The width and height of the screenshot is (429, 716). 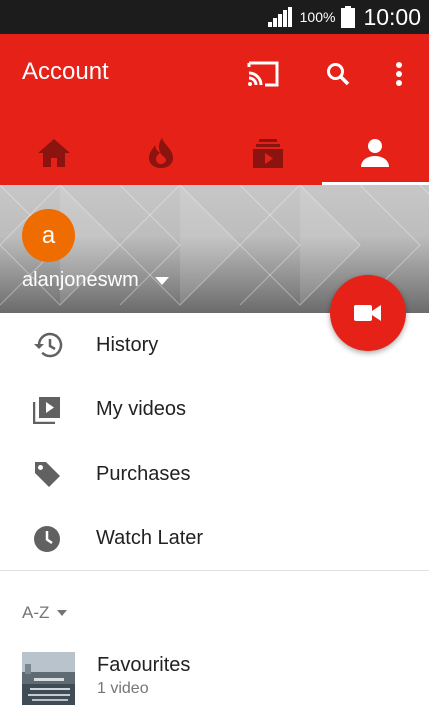 I want to click on playlist-video-count: 1 video, so click(x=123, y=688).